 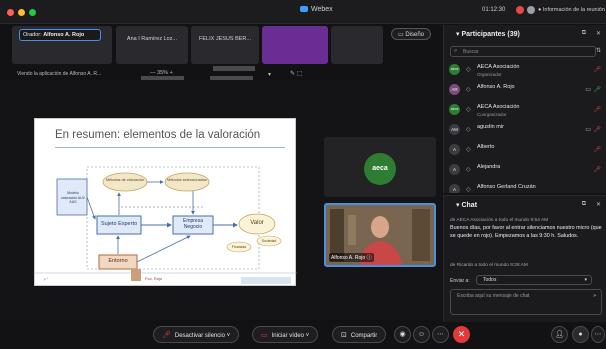 I want to click on participant-row: aeca ◇ AECA Asociación Organizador 🎤︎, so click(x=525, y=70).